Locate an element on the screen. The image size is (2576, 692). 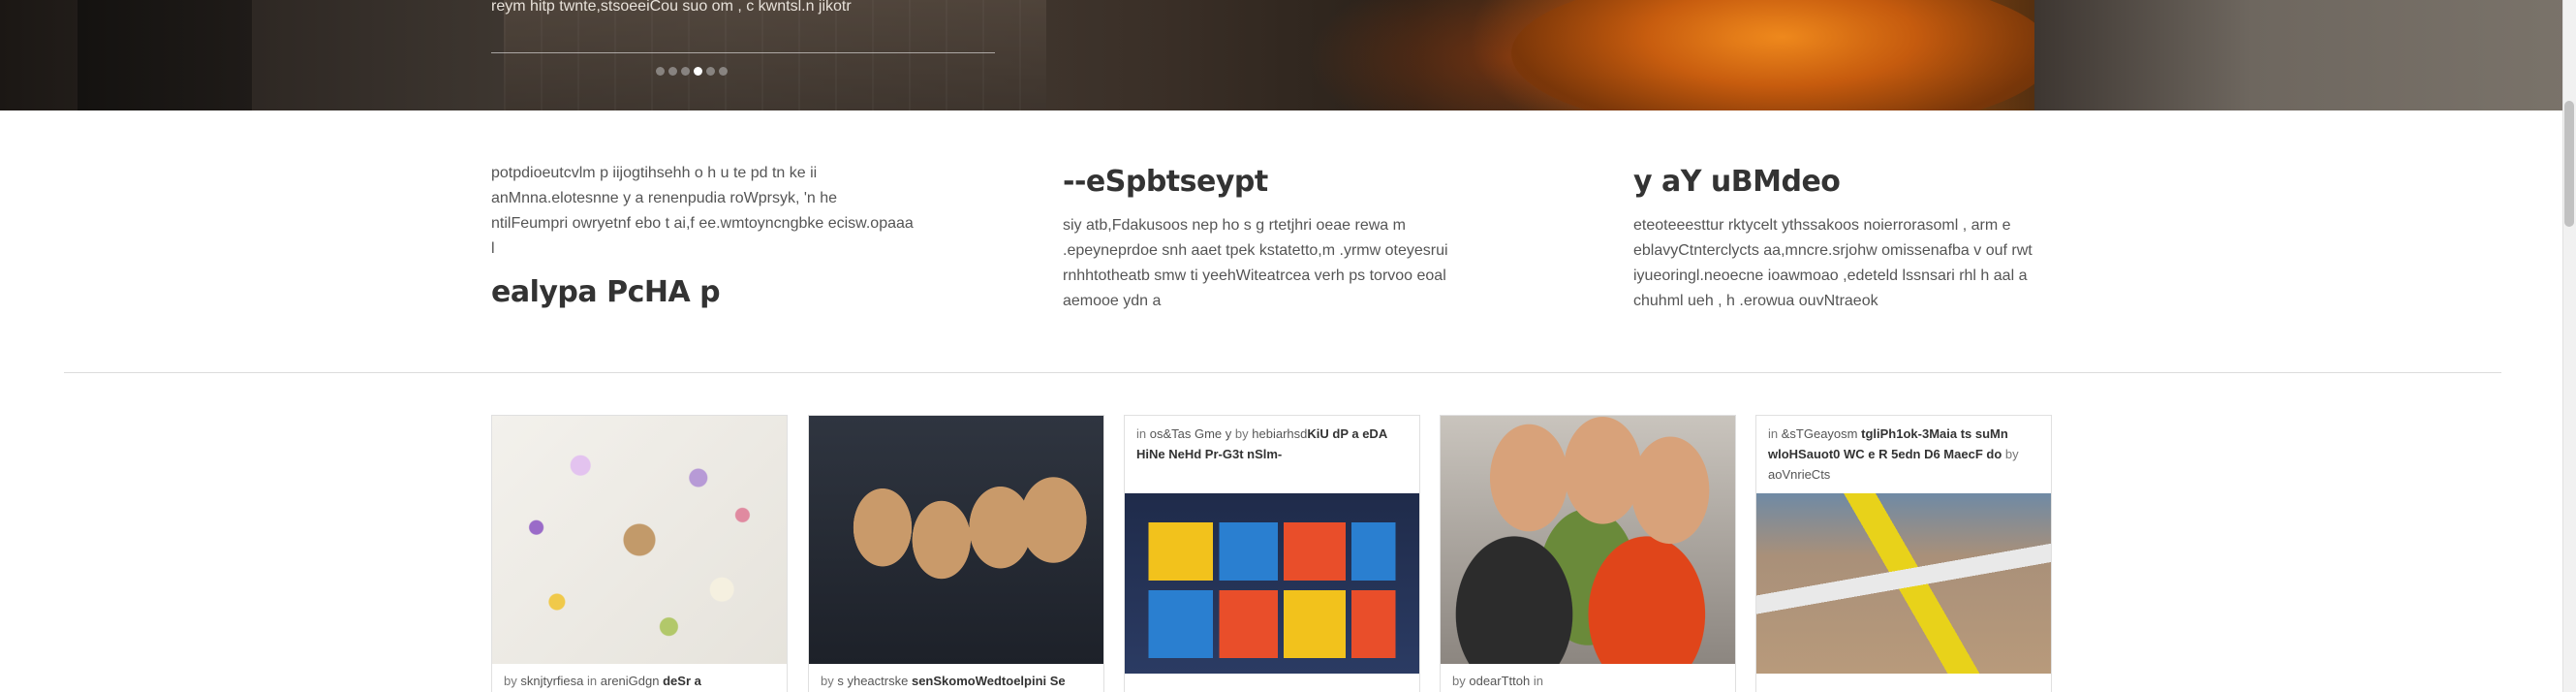
hero-background-left is located at coordinates (165, 55).